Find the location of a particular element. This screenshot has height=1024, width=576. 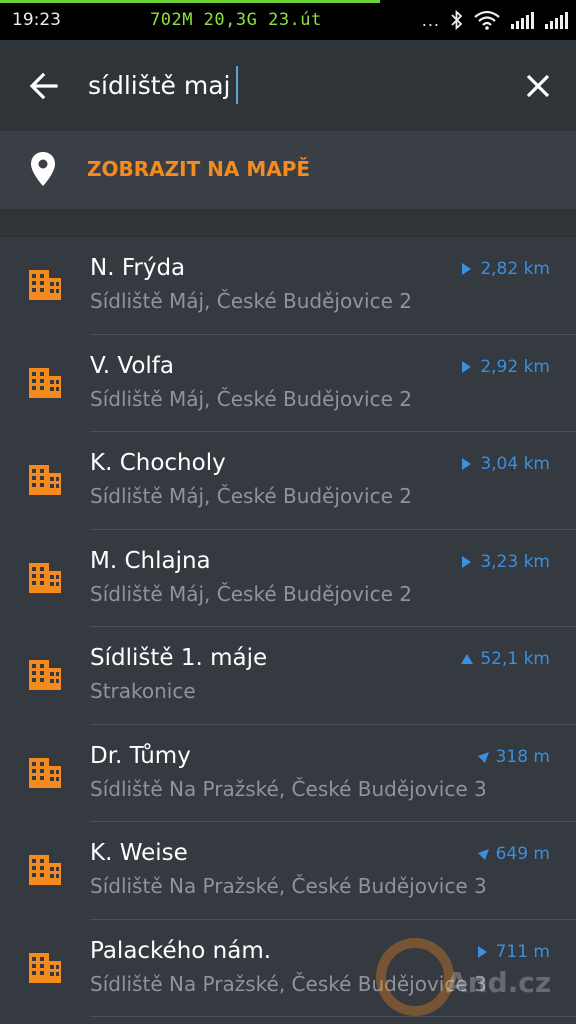

distance-value: 3,04 km is located at coordinates (515, 464).